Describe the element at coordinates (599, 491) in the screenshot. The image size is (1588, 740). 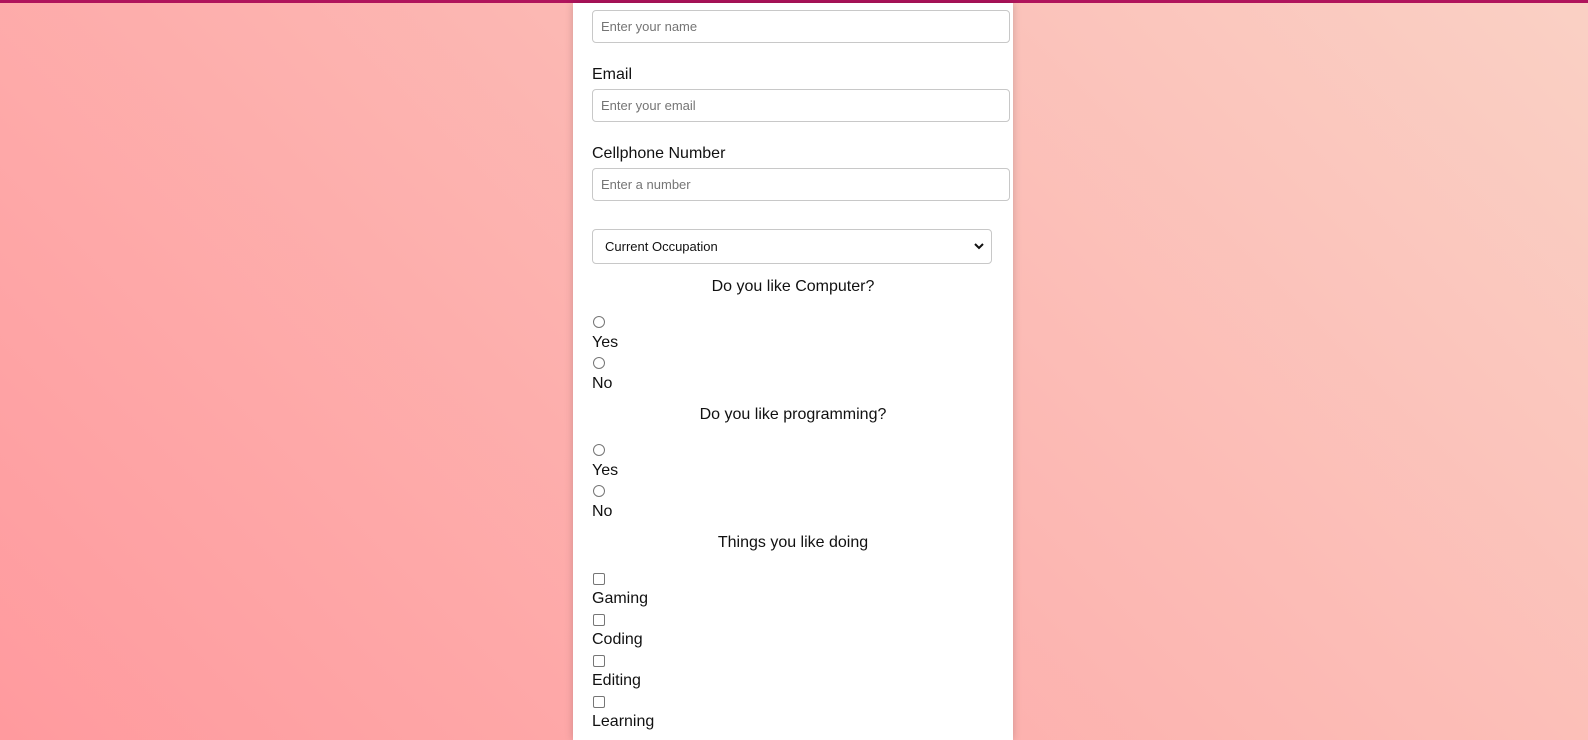
I see `programming-no-radio` at that location.